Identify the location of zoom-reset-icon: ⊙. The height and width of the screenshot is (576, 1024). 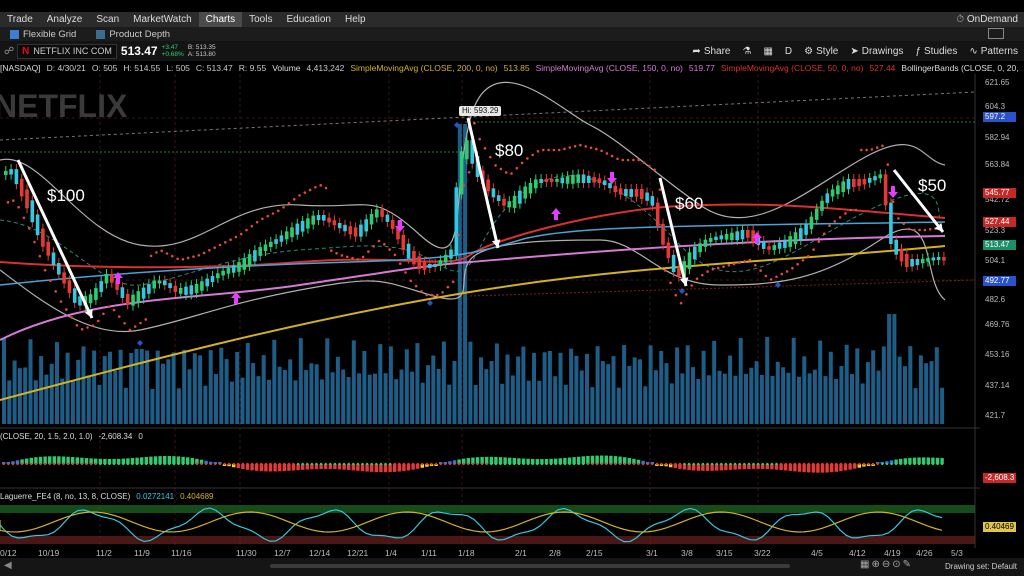
(897, 564).